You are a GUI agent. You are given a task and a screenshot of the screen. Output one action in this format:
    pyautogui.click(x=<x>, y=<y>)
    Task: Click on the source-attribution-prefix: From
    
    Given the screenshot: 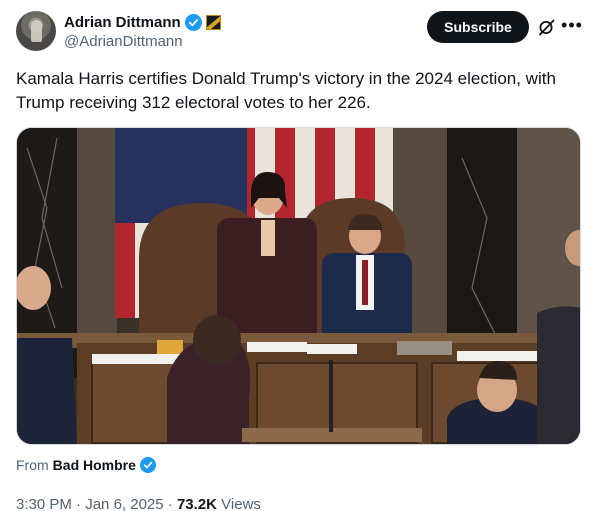 What is the action you would take?
    pyautogui.click(x=32, y=465)
    